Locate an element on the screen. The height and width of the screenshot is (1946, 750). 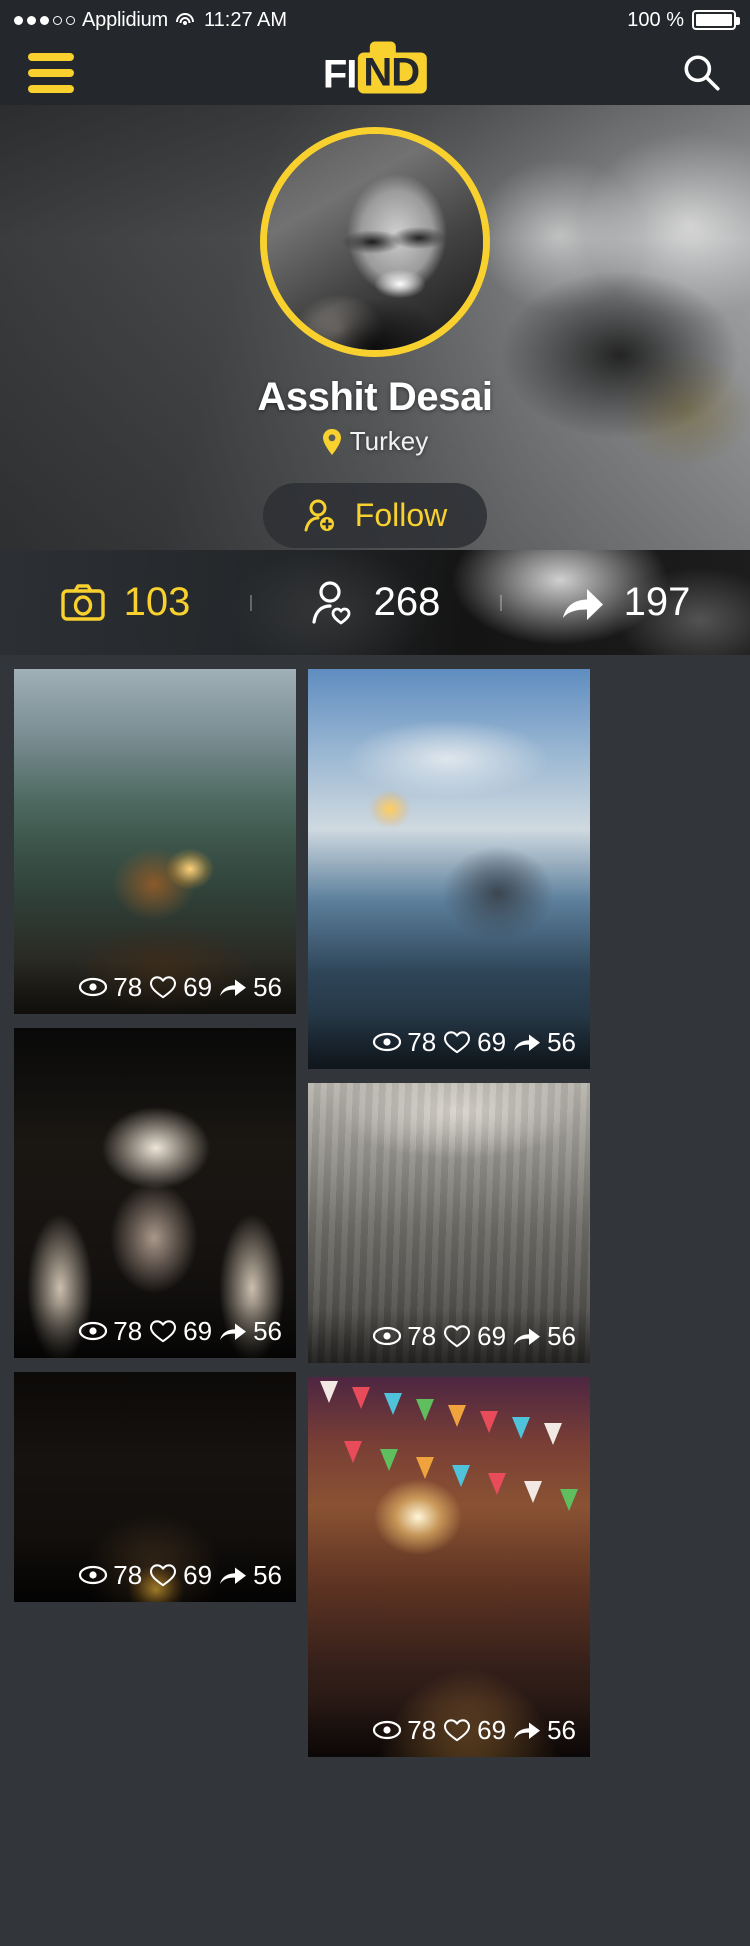
user-plus-icon is located at coordinates (319, 515).